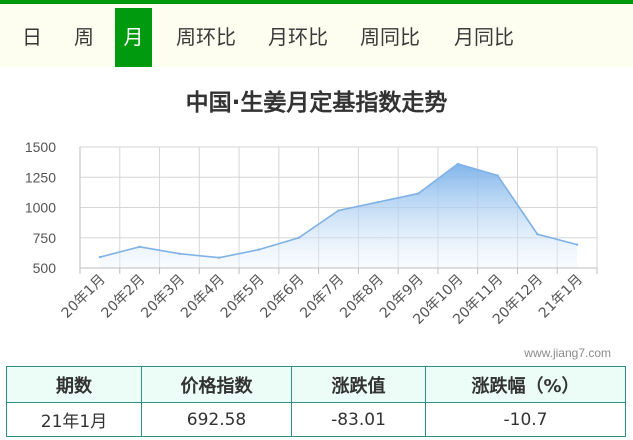 The image size is (633, 440). What do you see at coordinates (74, 384) in the screenshot?
I see `column-header-period: 期数` at bounding box center [74, 384].